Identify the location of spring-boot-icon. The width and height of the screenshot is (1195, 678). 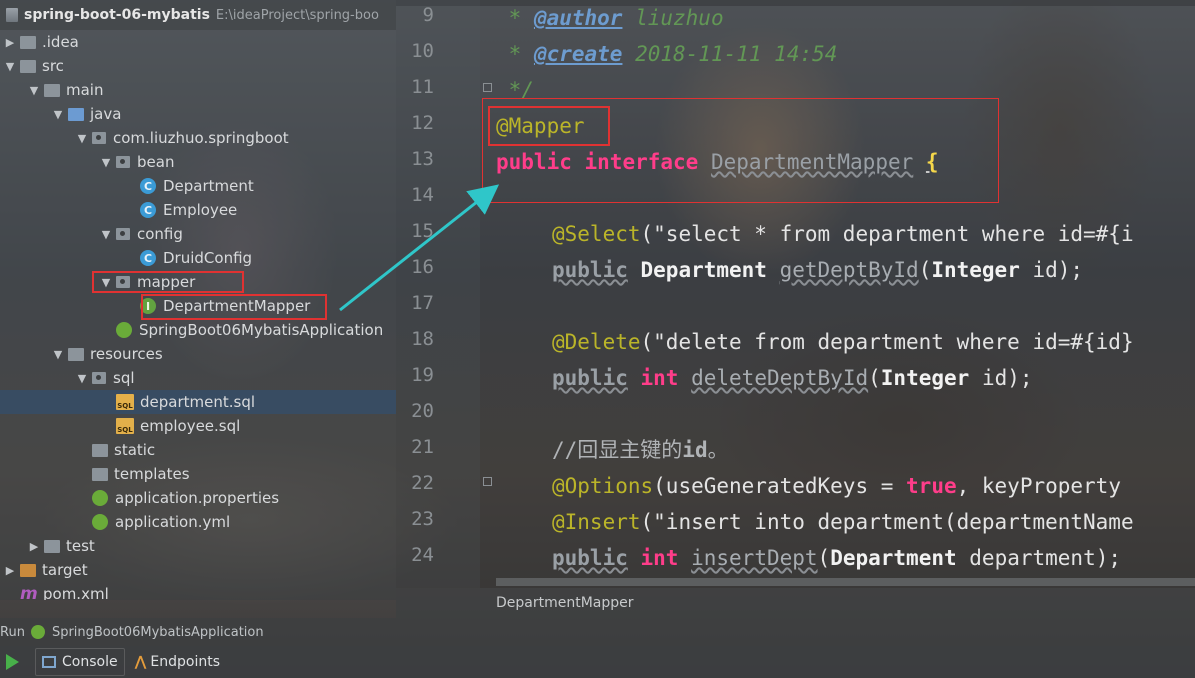
(37, 632).